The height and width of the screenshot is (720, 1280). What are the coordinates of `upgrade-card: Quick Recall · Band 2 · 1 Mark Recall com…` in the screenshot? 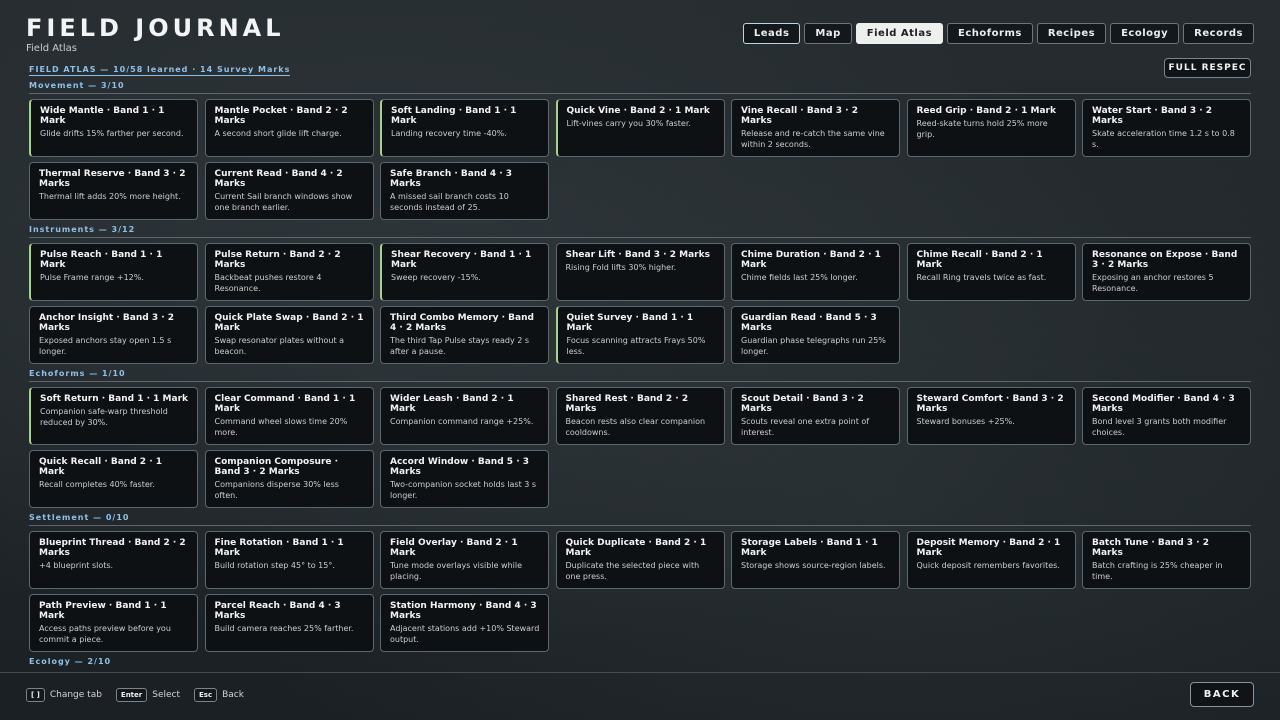 It's located at (113, 479).